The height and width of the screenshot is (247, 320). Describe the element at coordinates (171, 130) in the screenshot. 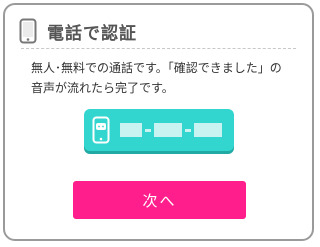

I see `obscured-phone-number` at that location.